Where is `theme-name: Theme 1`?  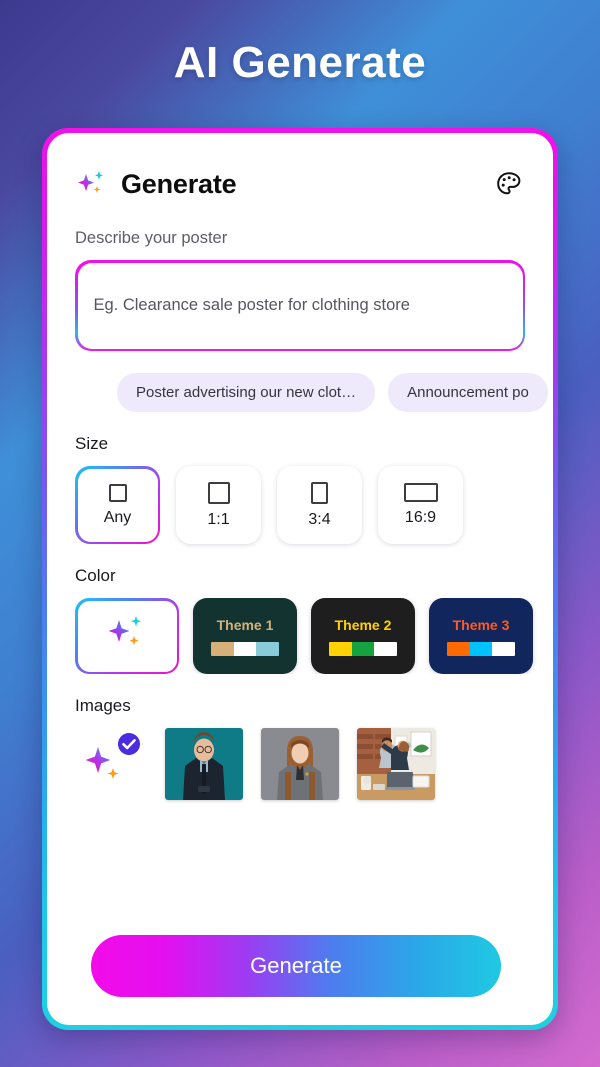 theme-name: Theme 1 is located at coordinates (245, 624).